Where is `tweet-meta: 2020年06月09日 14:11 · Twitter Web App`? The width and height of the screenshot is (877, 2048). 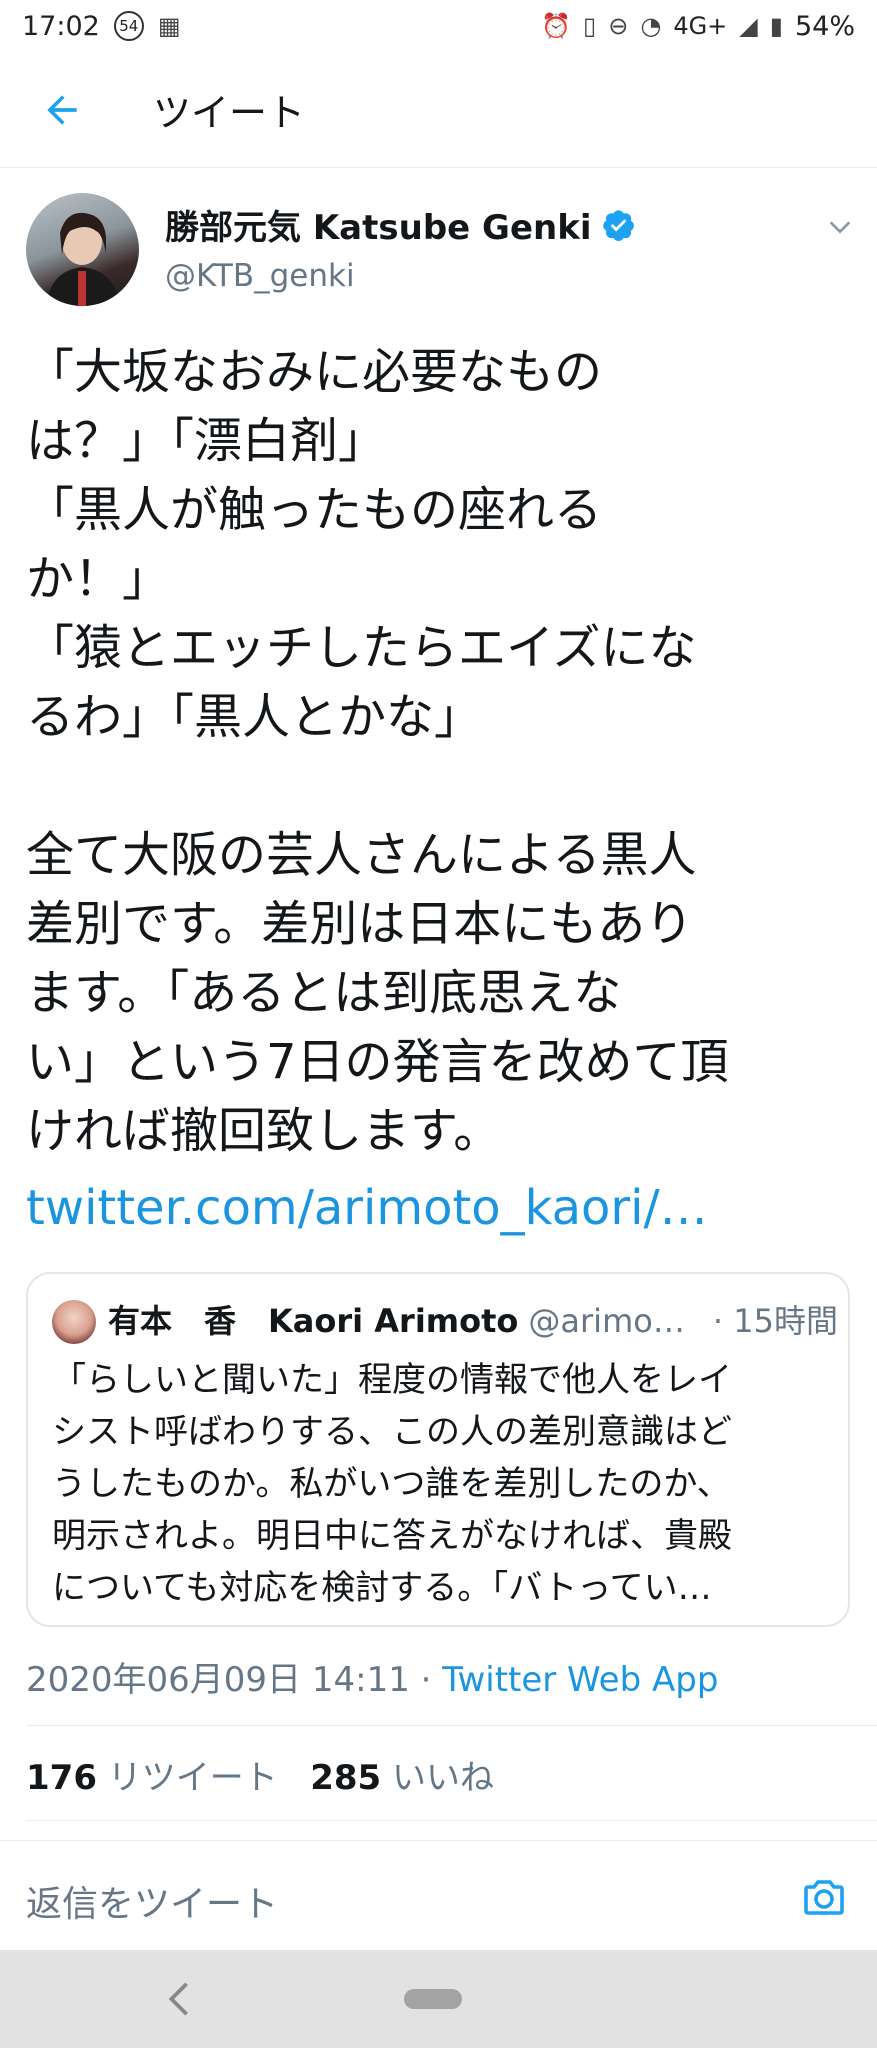
tweet-meta: 2020年06月09日 14:11 · Twitter Web App is located at coordinates (372, 1676).